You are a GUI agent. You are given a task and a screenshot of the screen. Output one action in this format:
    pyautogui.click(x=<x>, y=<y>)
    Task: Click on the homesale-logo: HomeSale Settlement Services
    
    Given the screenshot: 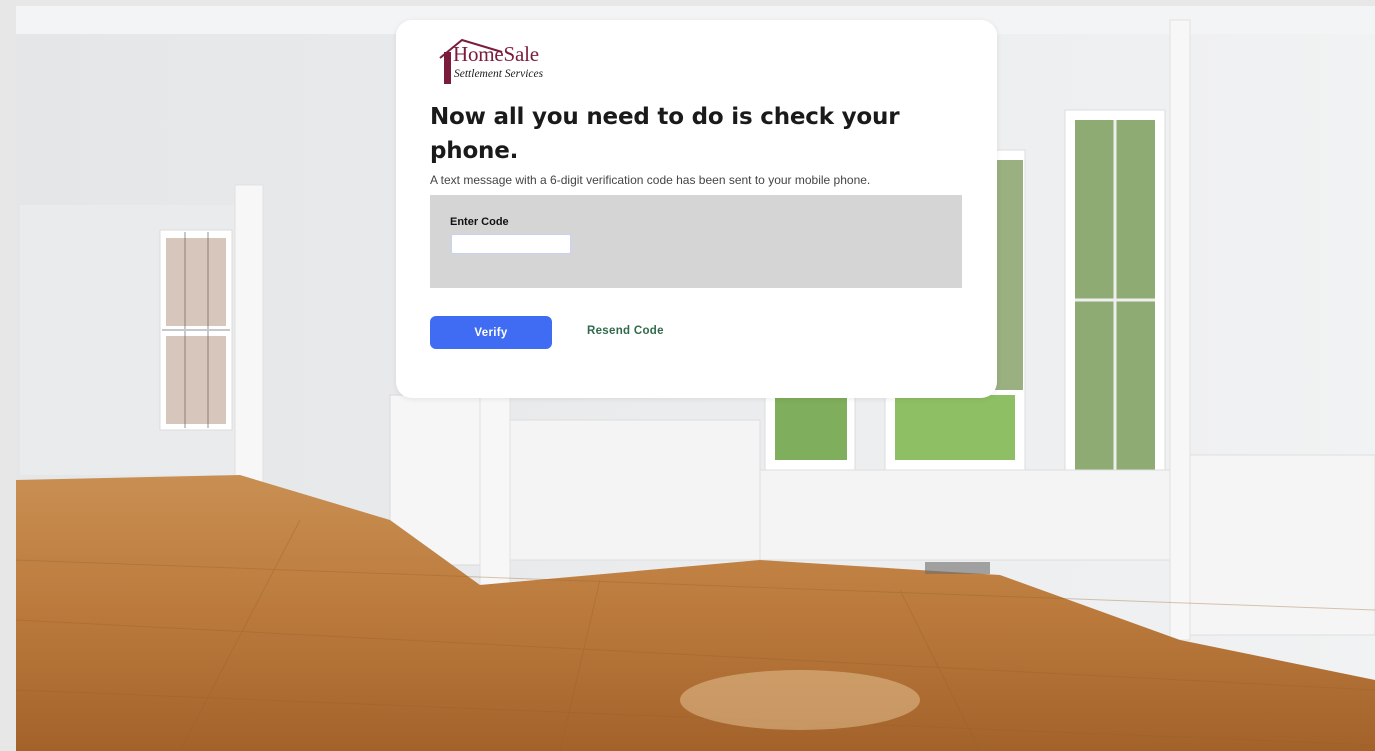 What is the action you would take?
    pyautogui.click(x=503, y=61)
    